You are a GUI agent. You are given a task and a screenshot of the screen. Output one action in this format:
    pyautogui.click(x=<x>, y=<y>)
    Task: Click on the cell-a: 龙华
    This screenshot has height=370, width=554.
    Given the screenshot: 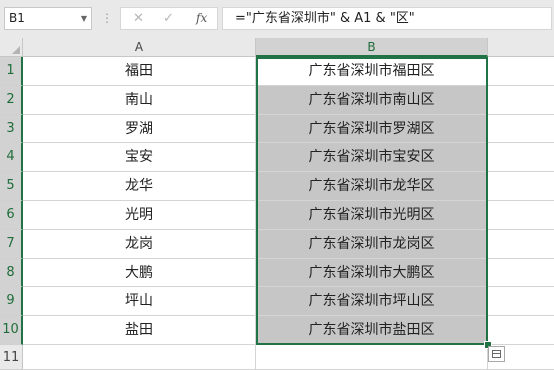 What is the action you would take?
    pyautogui.click(x=139, y=186)
    